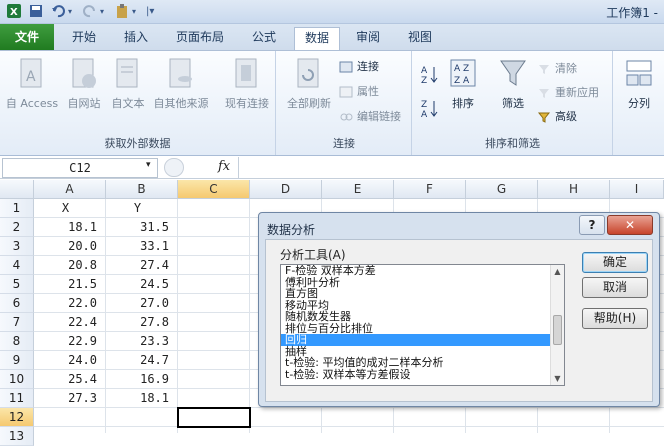  What do you see at coordinates (557, 271) in the screenshot?
I see `scroll-up-icon: ▲` at bounding box center [557, 271].